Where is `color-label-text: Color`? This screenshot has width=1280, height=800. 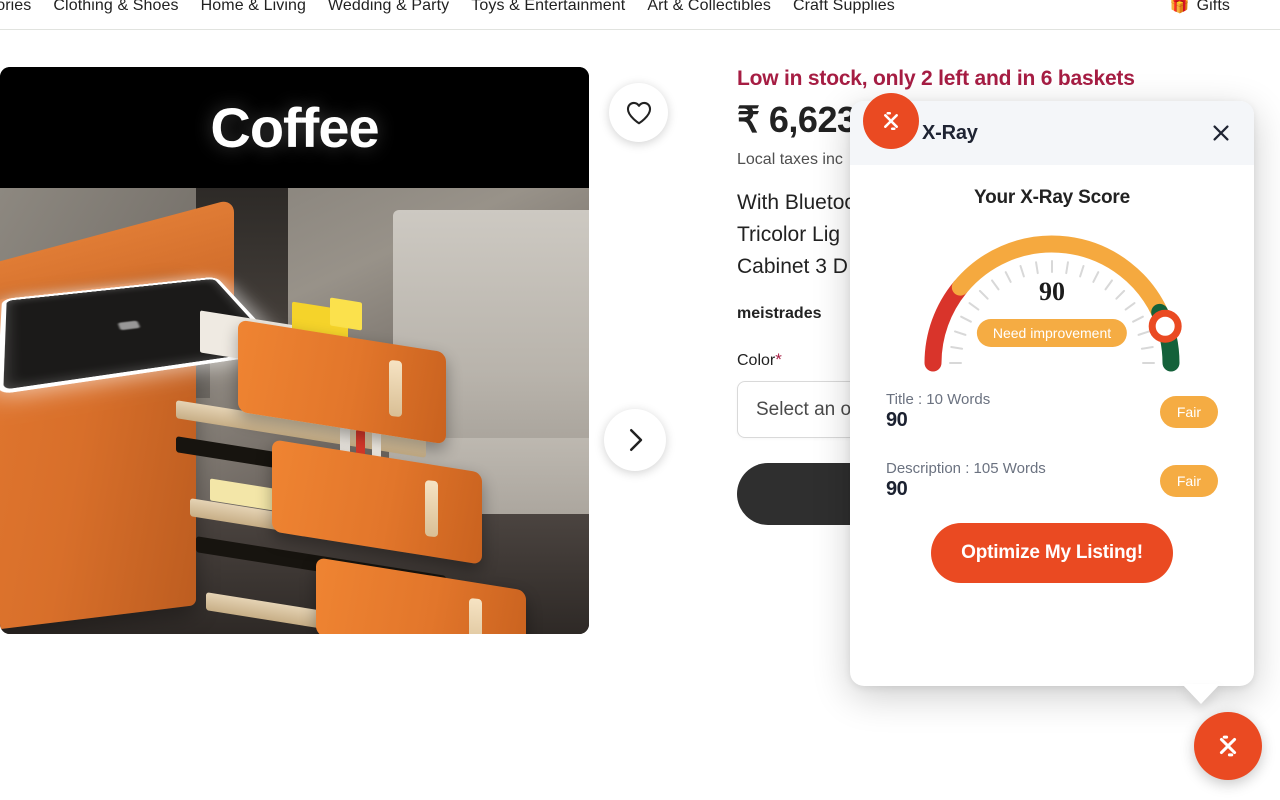
color-label-text: Color is located at coordinates (756, 360).